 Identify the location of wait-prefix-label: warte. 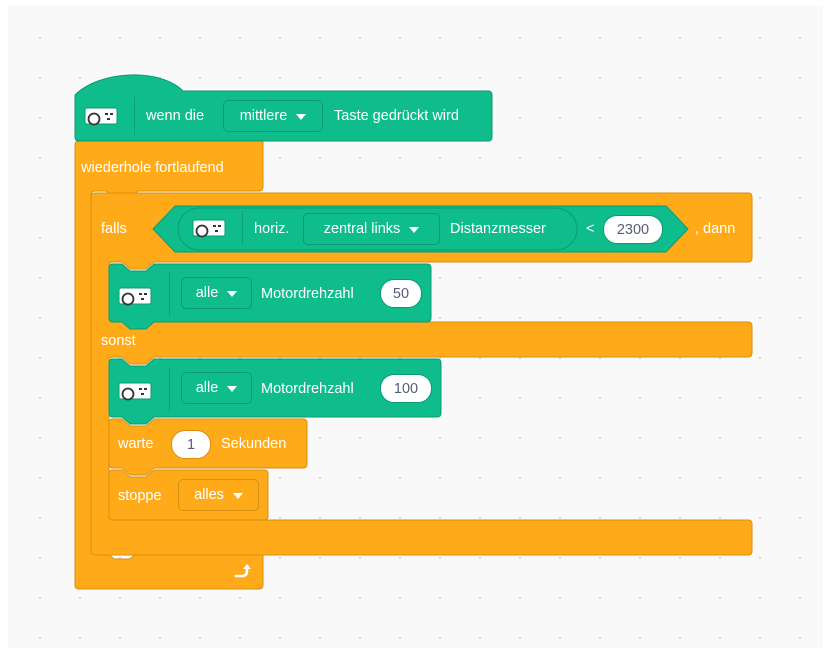
(136, 444).